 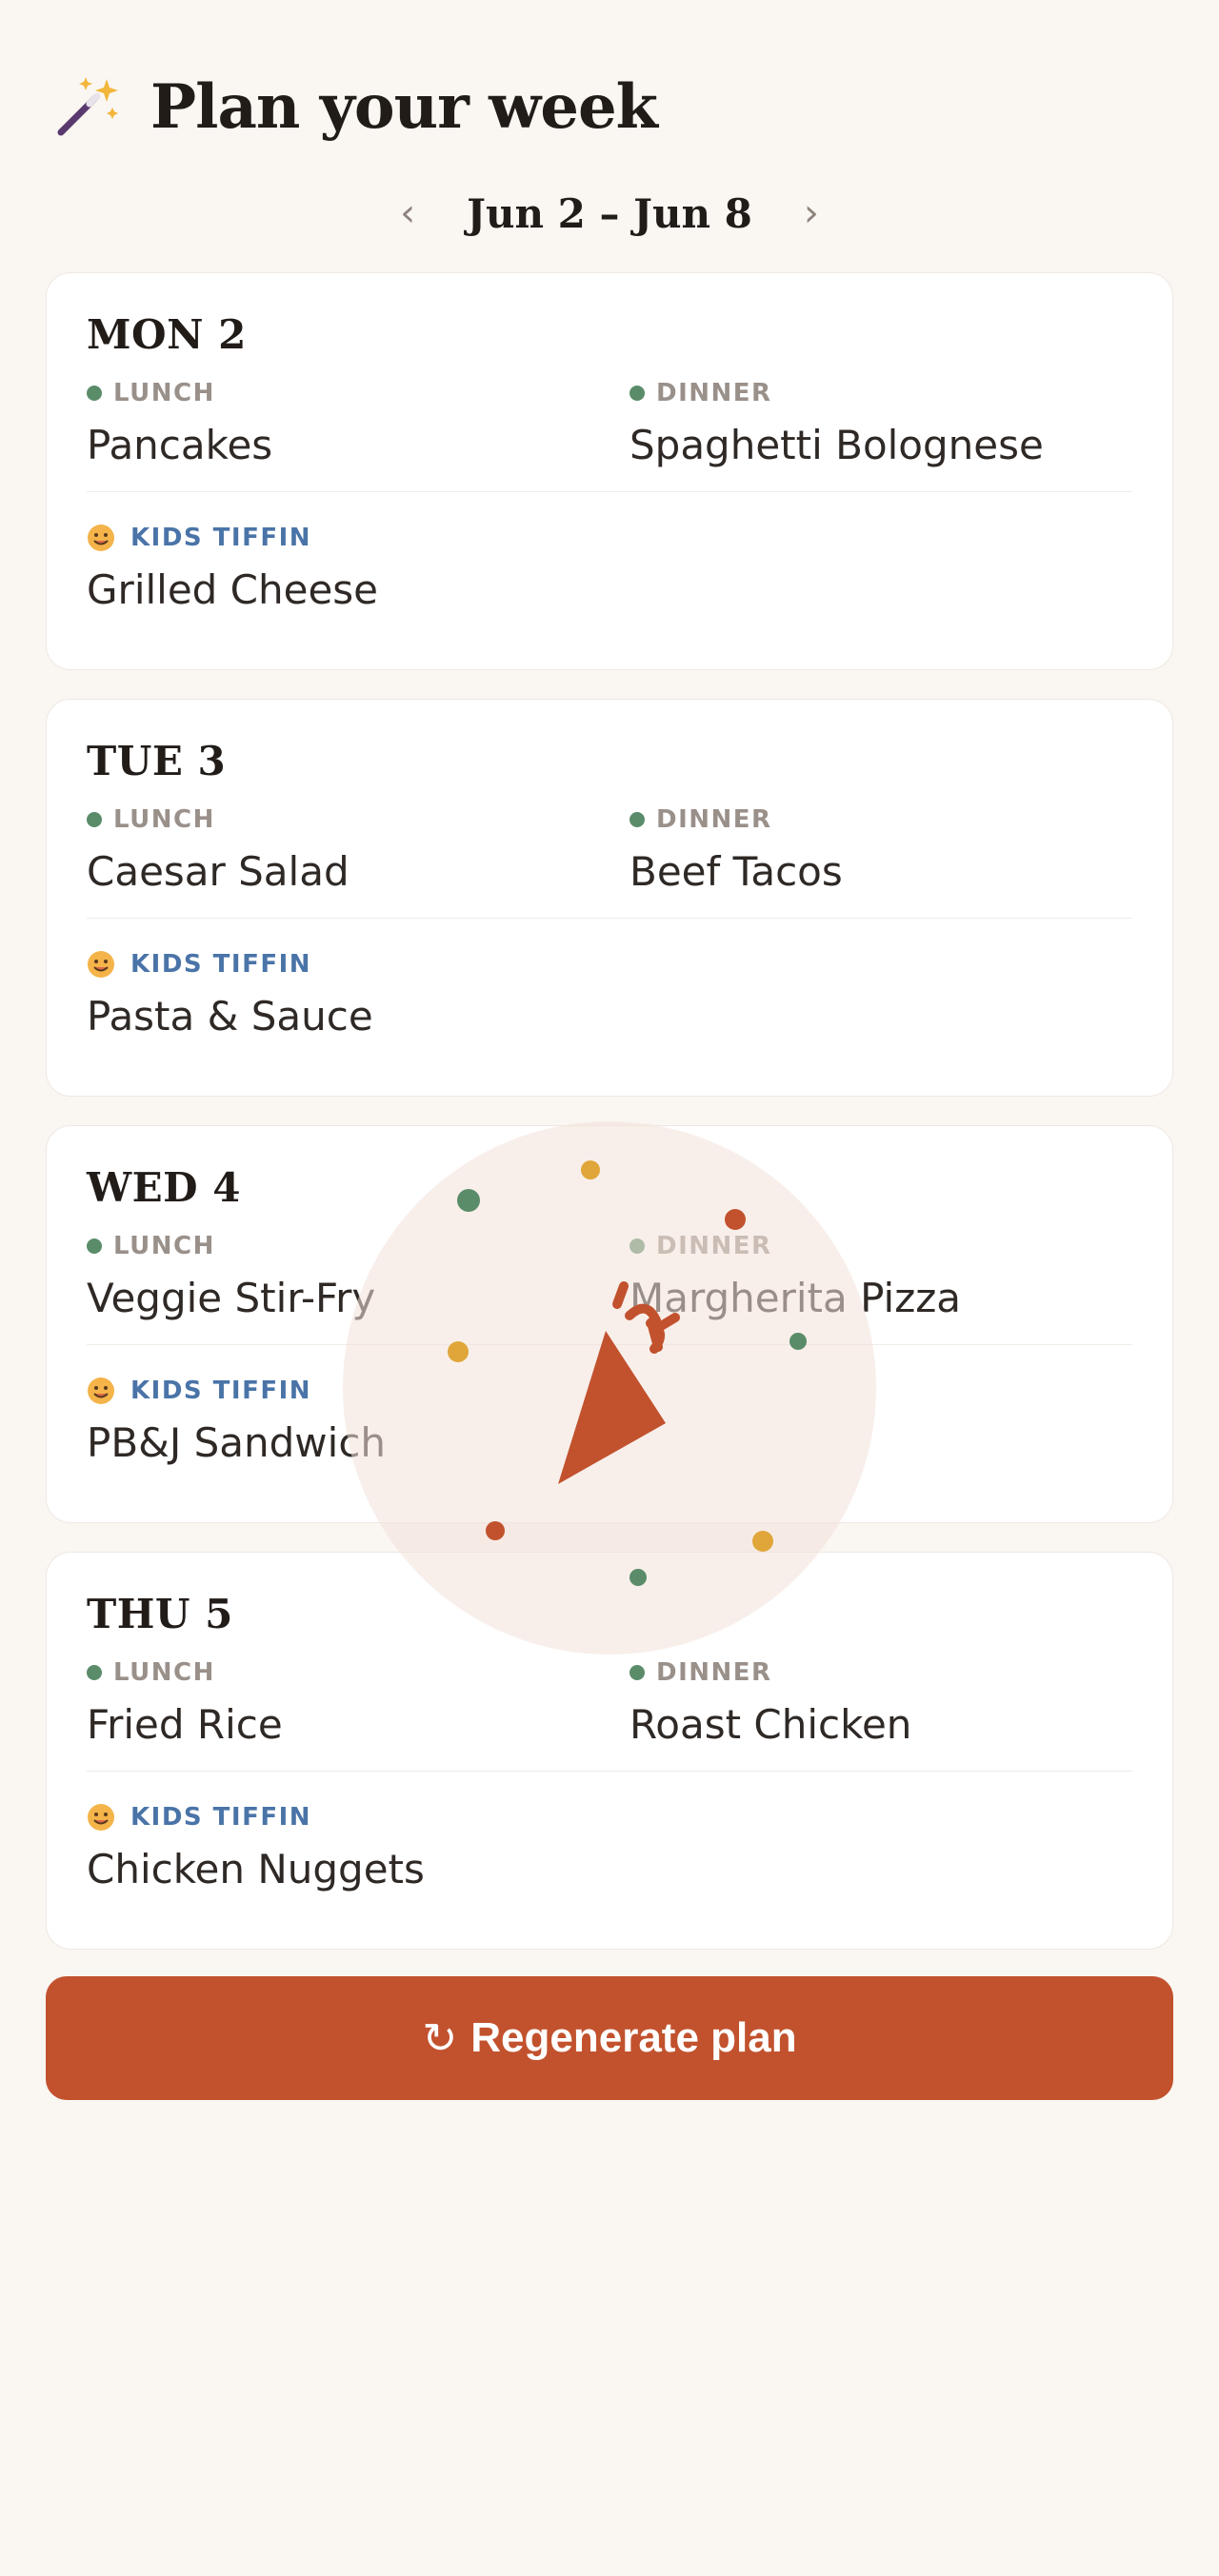 I want to click on regenerate-plan-label: Regenerate plan, so click(x=633, y=2037).